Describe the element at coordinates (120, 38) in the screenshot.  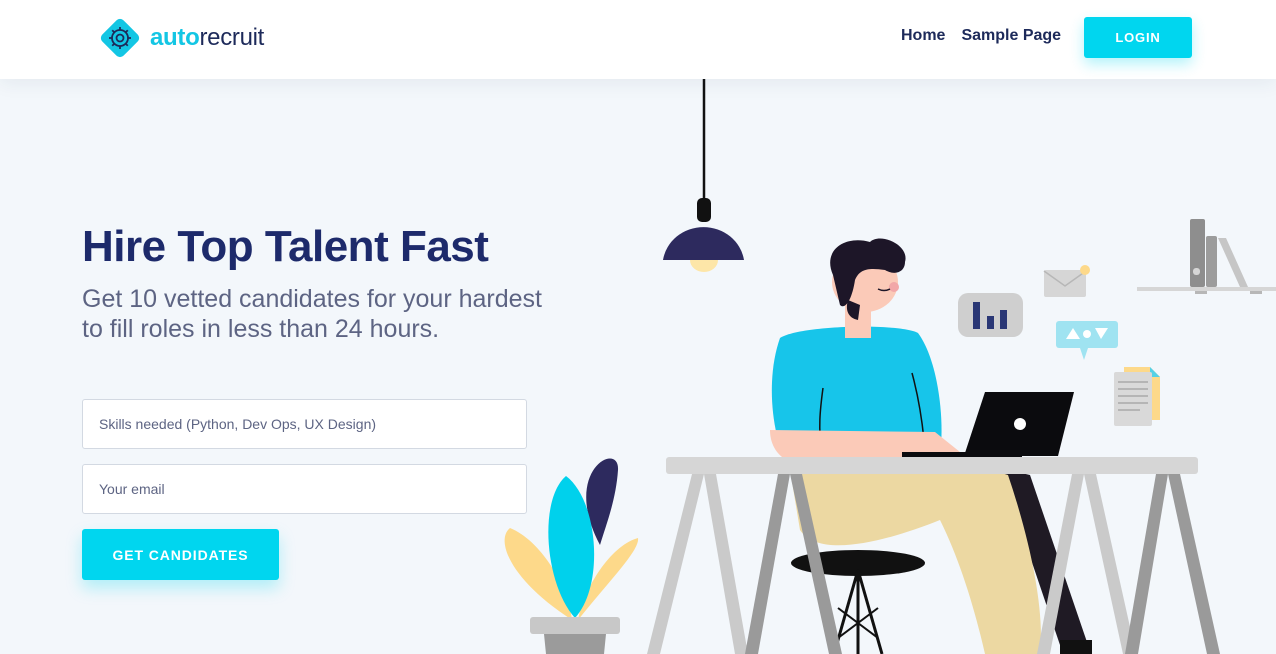
I see `gear-logo-icon` at that location.